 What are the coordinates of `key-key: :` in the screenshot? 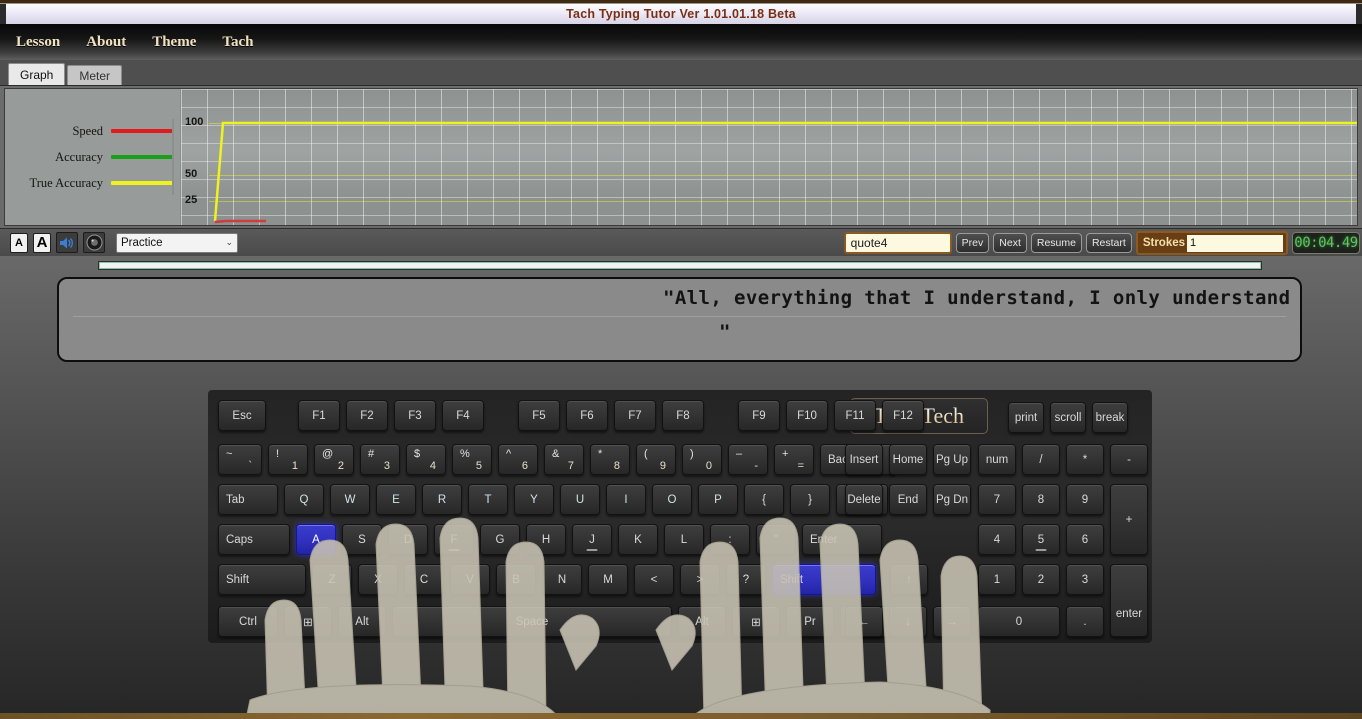 It's located at (730, 539).